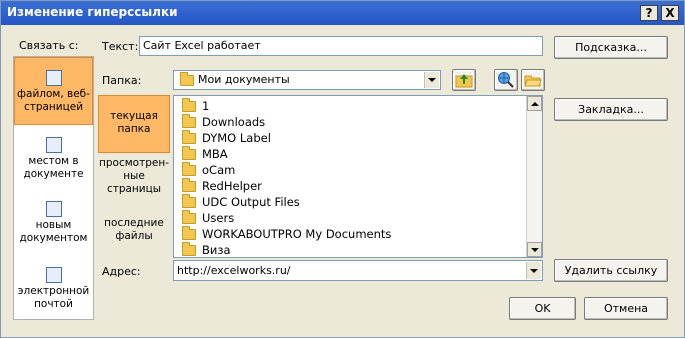 The image size is (685, 338). I want to click on list-item: DYMO Label, so click(225, 138).